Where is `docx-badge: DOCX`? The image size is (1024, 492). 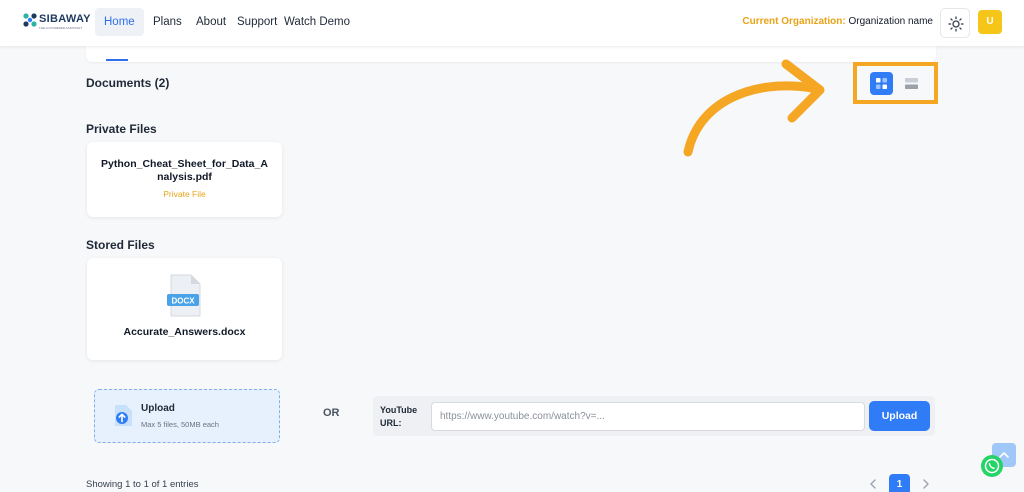
docx-badge: DOCX is located at coordinates (183, 301).